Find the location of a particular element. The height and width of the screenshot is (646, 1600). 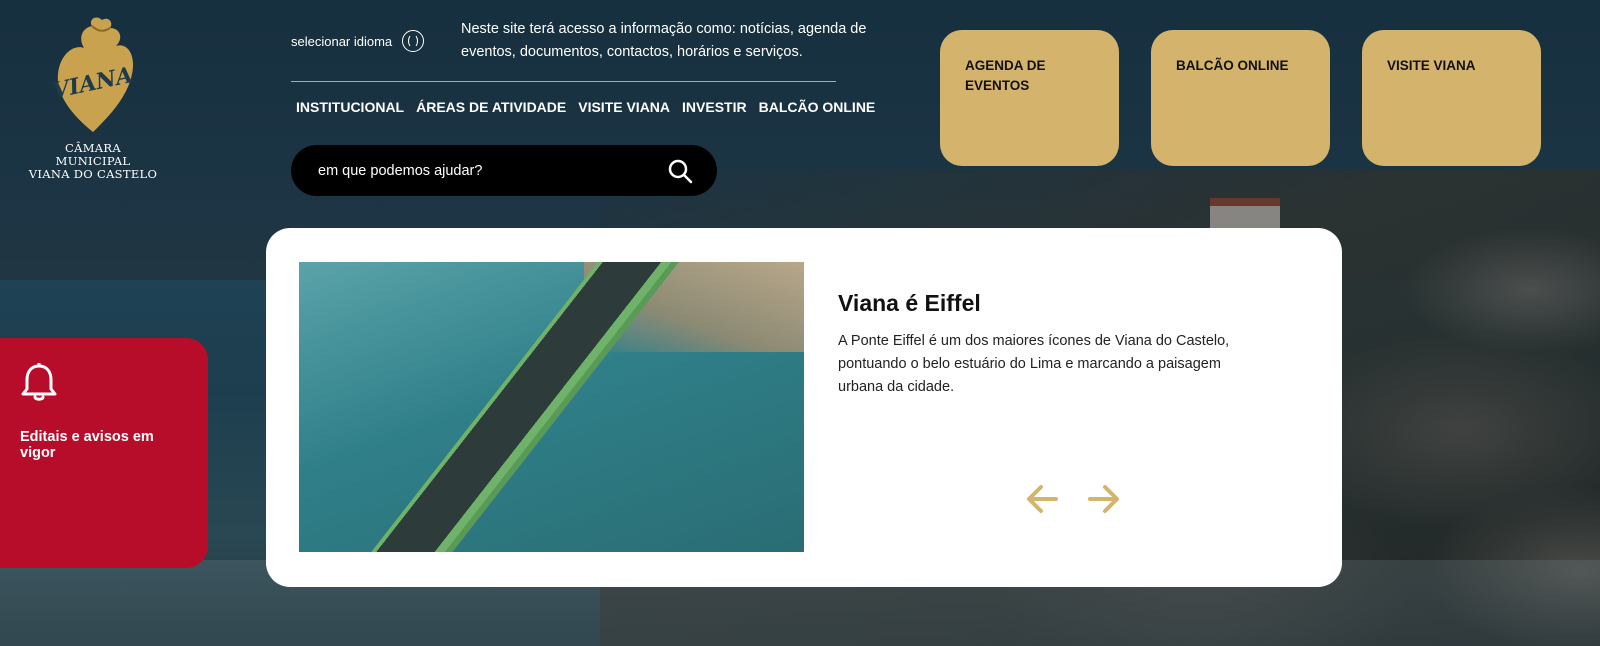

nav-balcao-online: BALCÃO ONLINE is located at coordinates (817, 107).